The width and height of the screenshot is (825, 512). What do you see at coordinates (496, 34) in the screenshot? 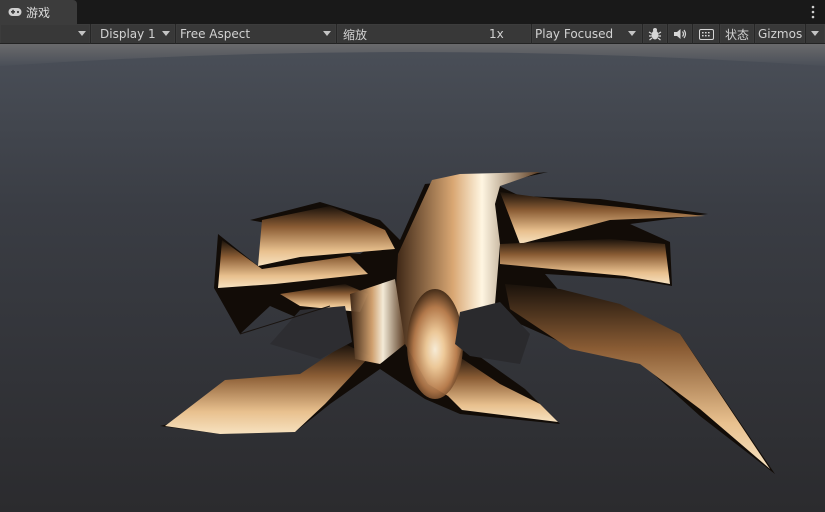
I see `scale-value: 1x` at bounding box center [496, 34].